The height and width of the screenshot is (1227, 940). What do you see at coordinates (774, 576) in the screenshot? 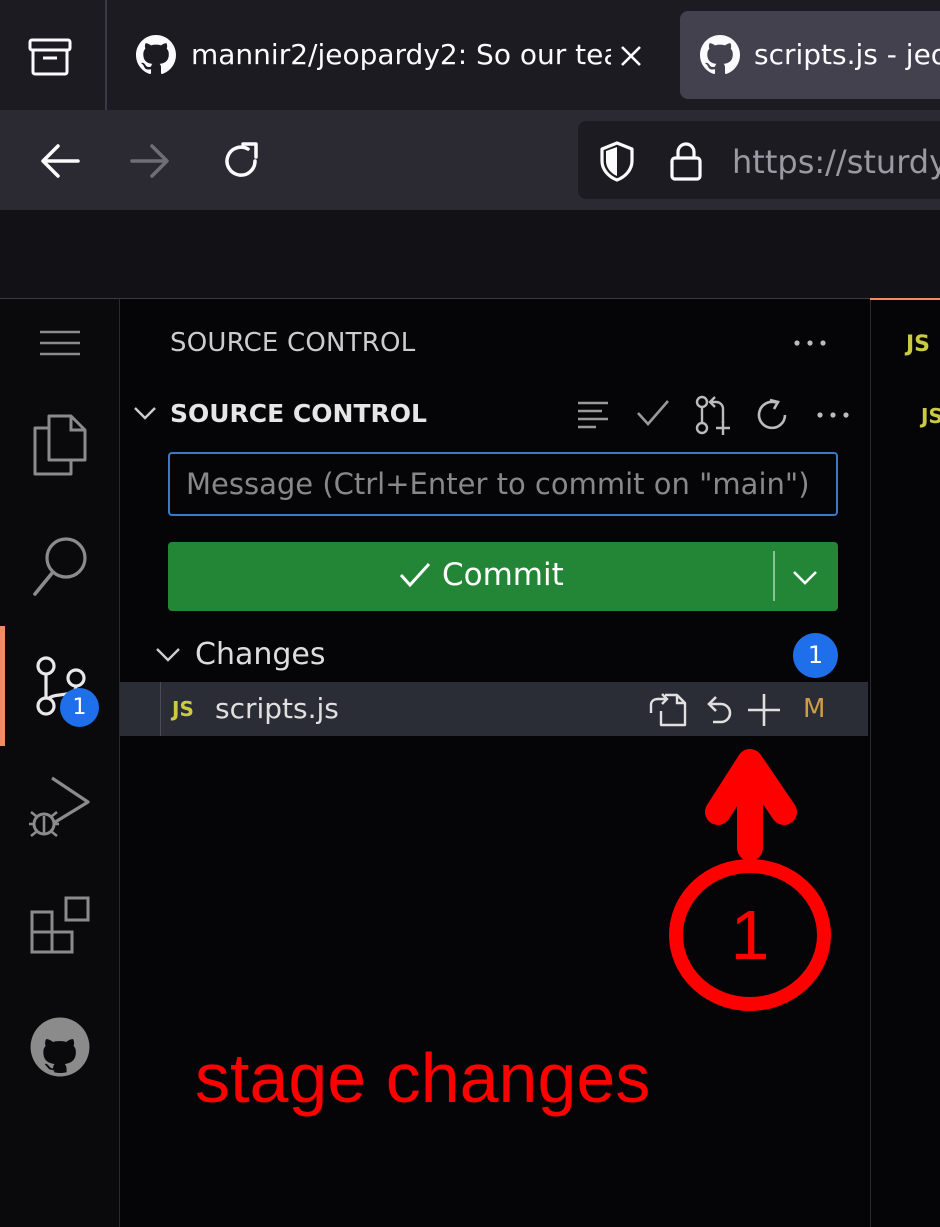
I see `button-divider` at bounding box center [774, 576].